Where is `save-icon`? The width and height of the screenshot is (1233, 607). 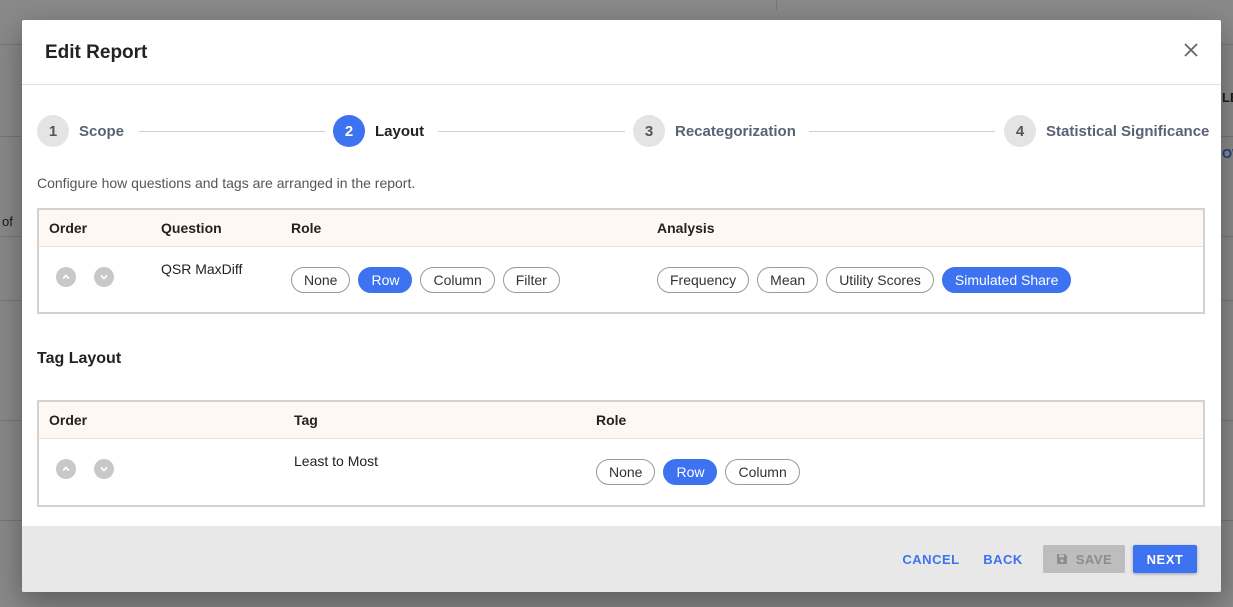 save-icon is located at coordinates (1061, 559).